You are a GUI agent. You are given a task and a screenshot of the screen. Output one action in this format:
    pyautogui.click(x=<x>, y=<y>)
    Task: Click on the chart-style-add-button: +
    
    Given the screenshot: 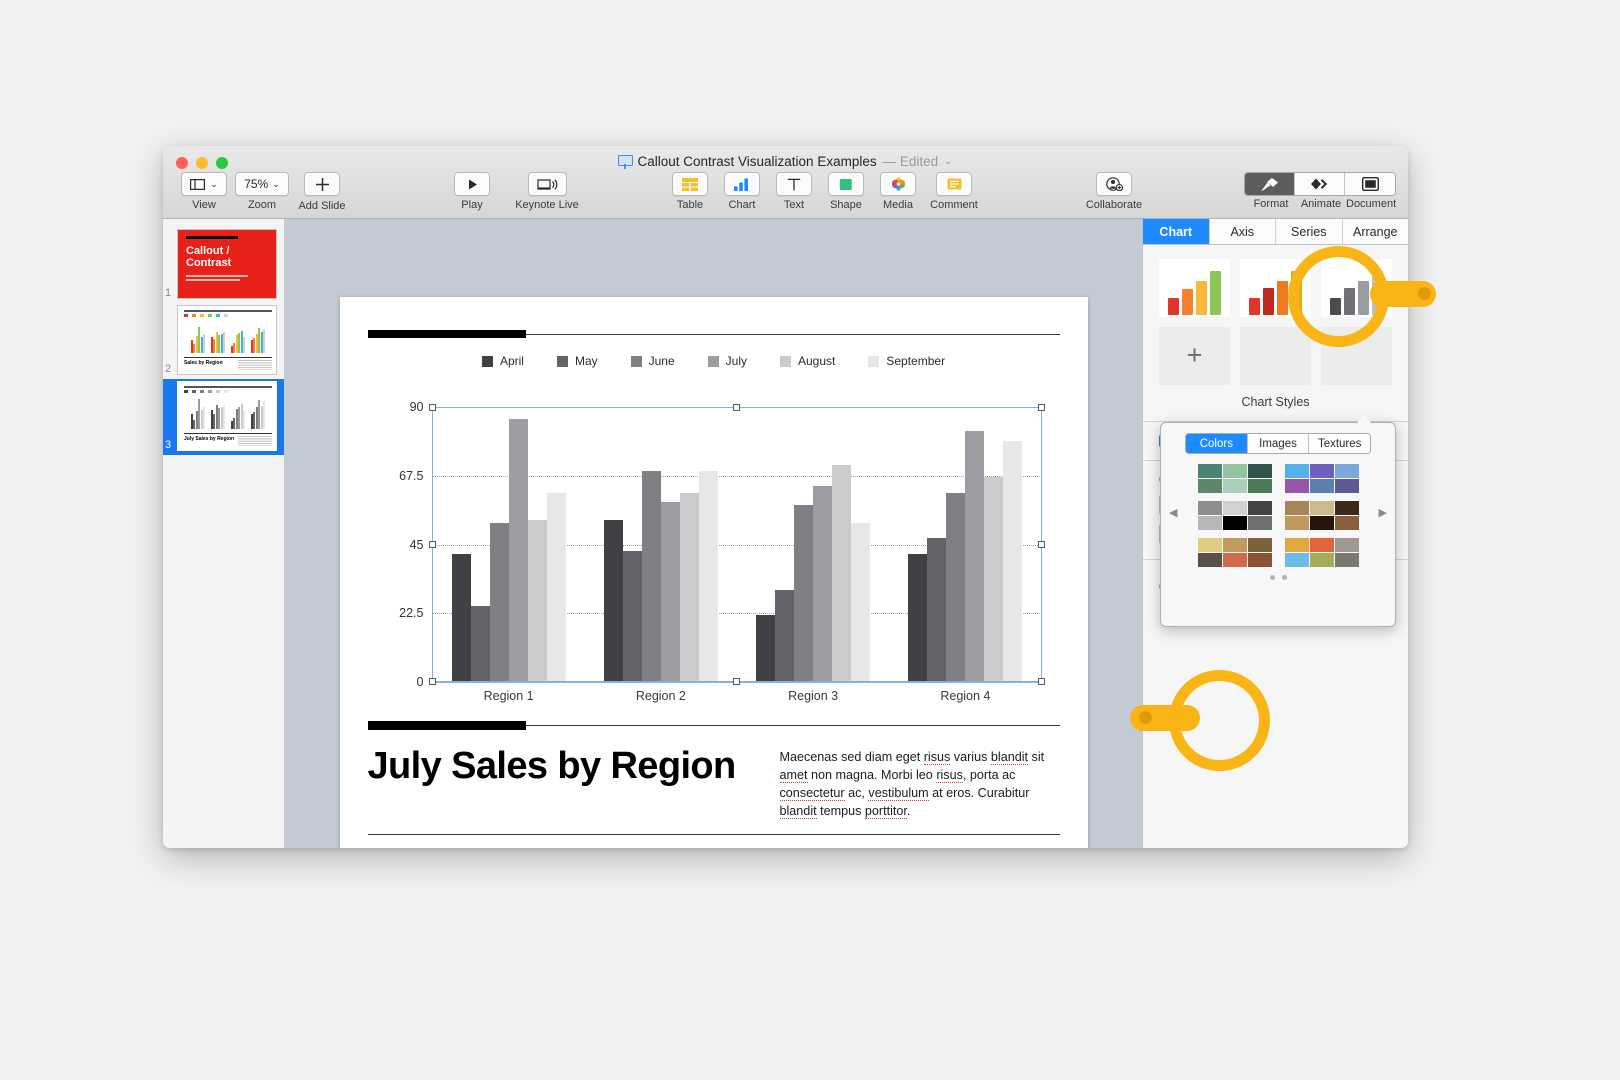 What is the action you would take?
    pyautogui.click(x=1194, y=356)
    